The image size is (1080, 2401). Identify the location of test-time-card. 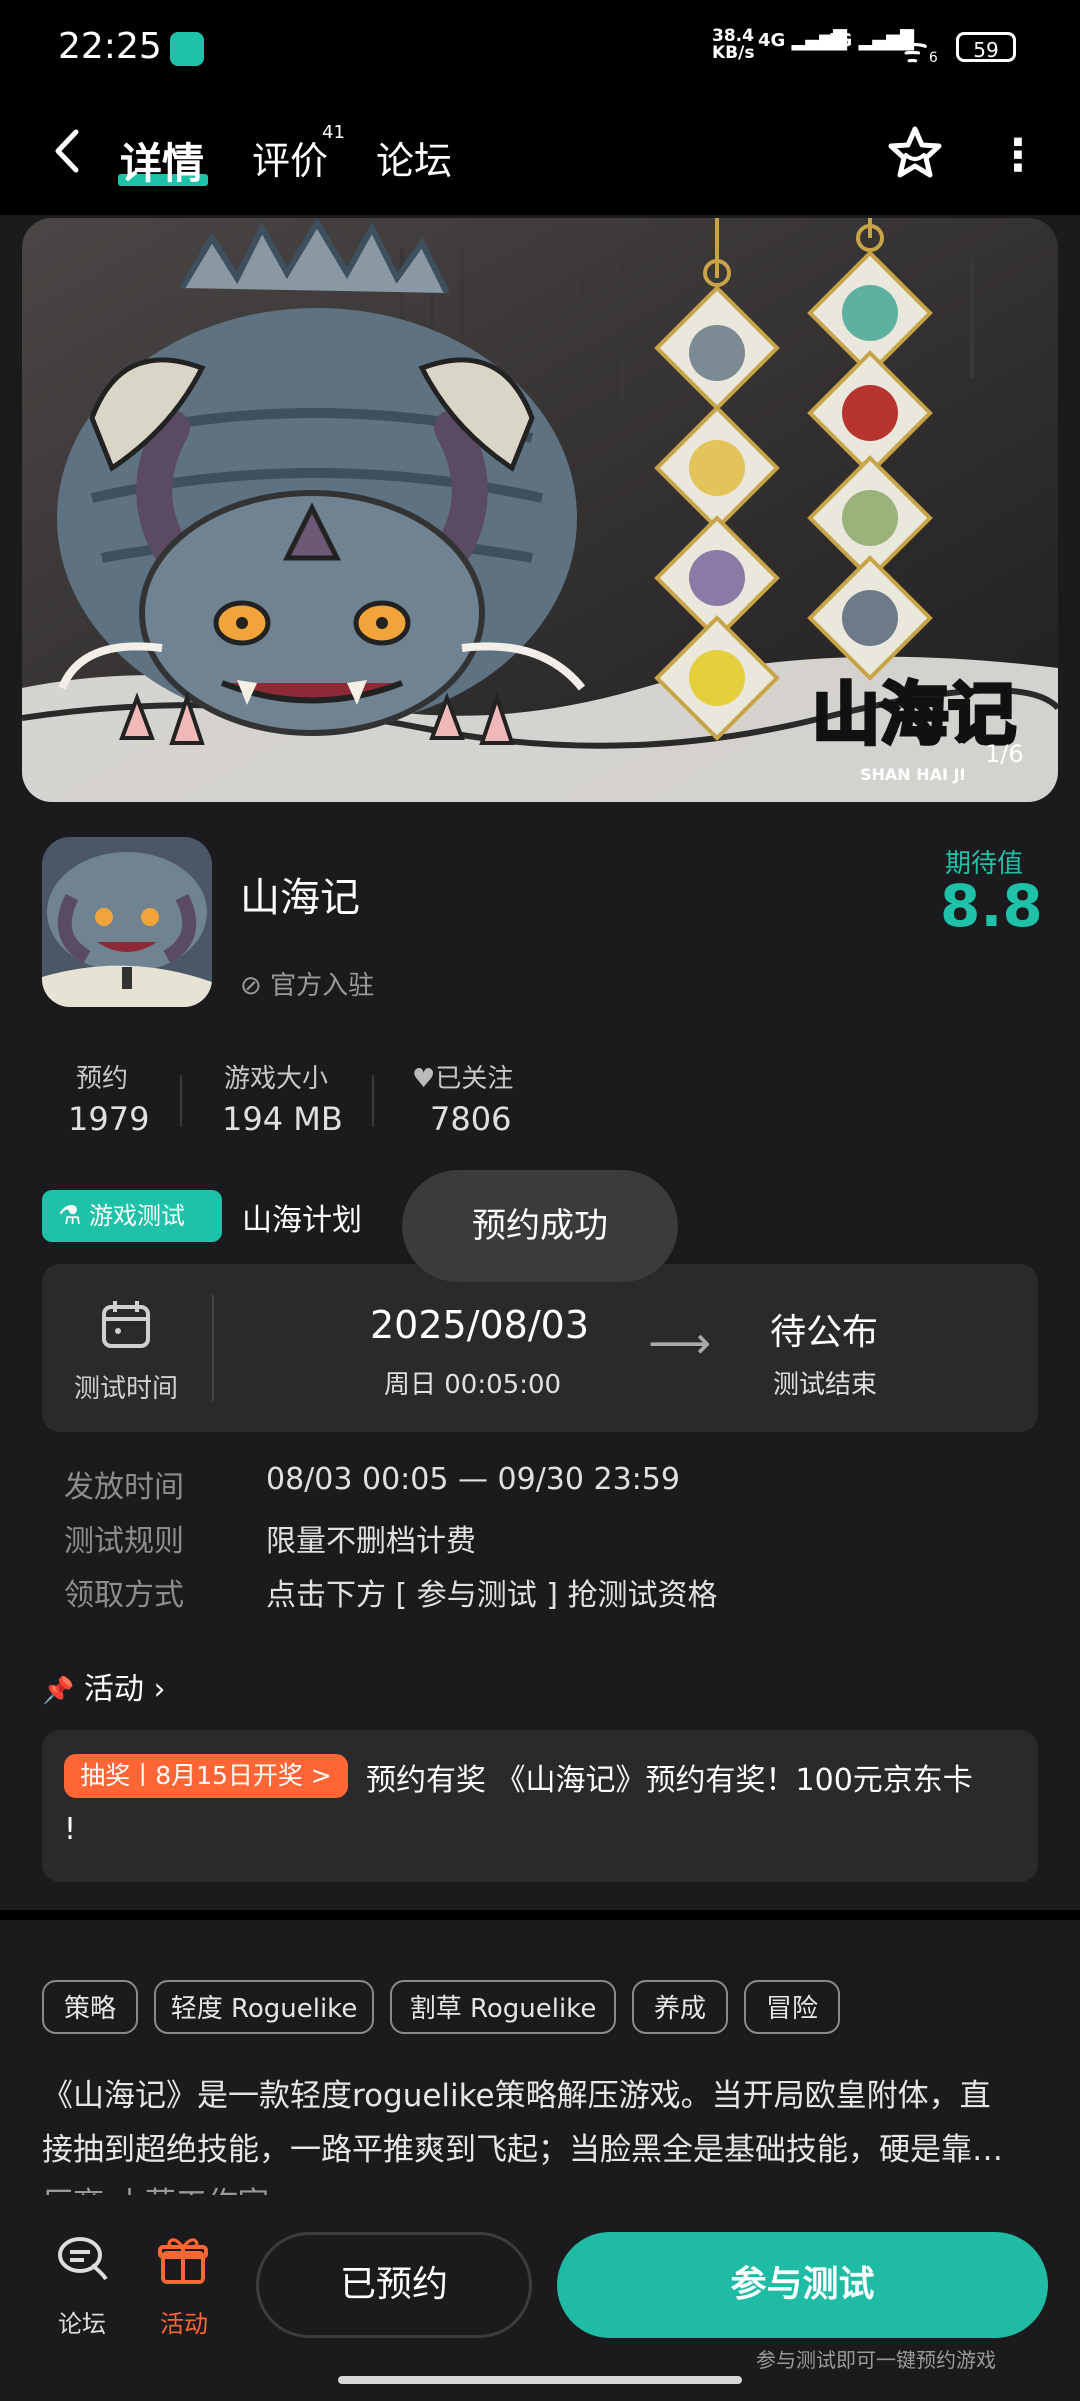
(540, 1348).